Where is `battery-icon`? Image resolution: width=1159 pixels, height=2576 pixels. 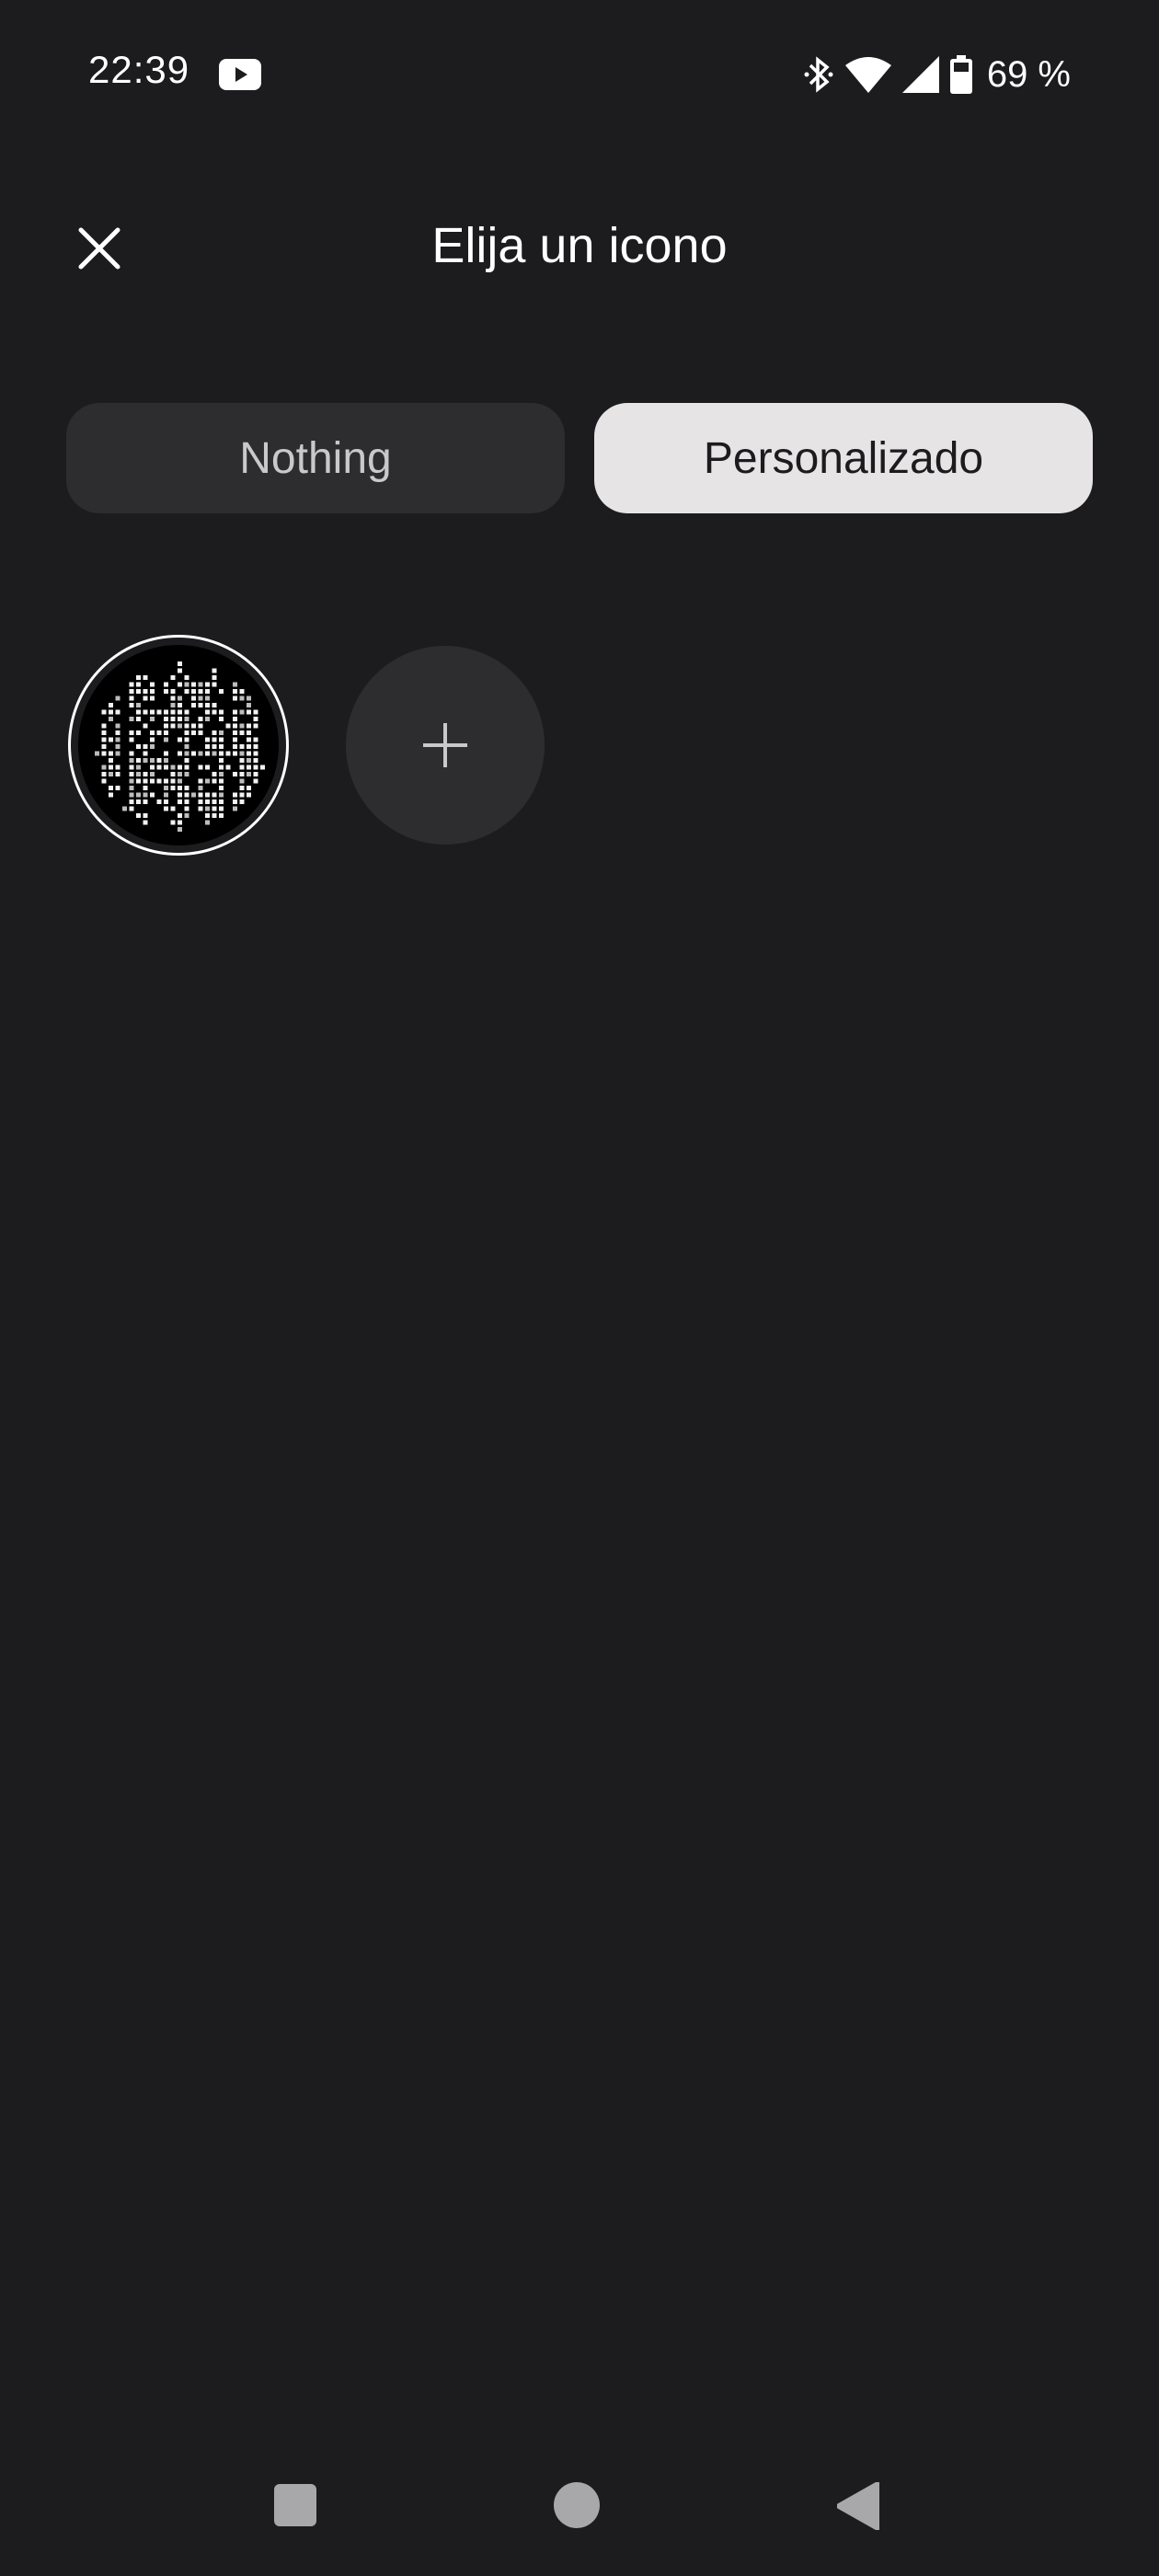
battery-icon is located at coordinates (960, 74).